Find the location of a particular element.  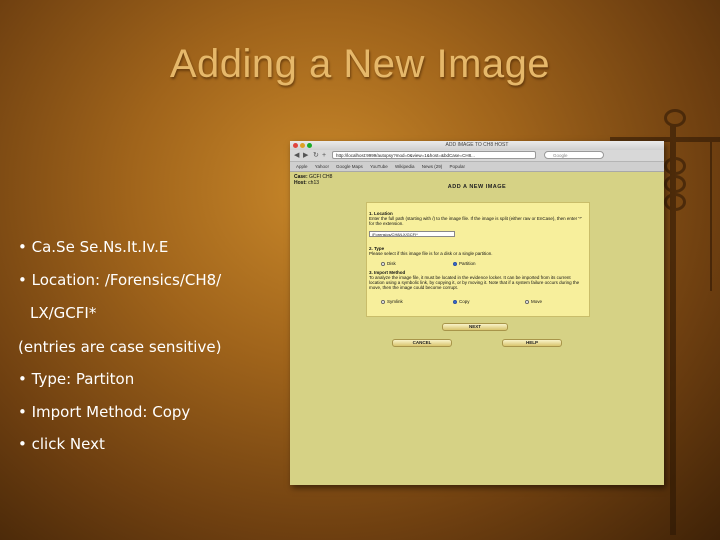

bullet-location-cont: LX/GCFI* is located at coordinates (63, 313).